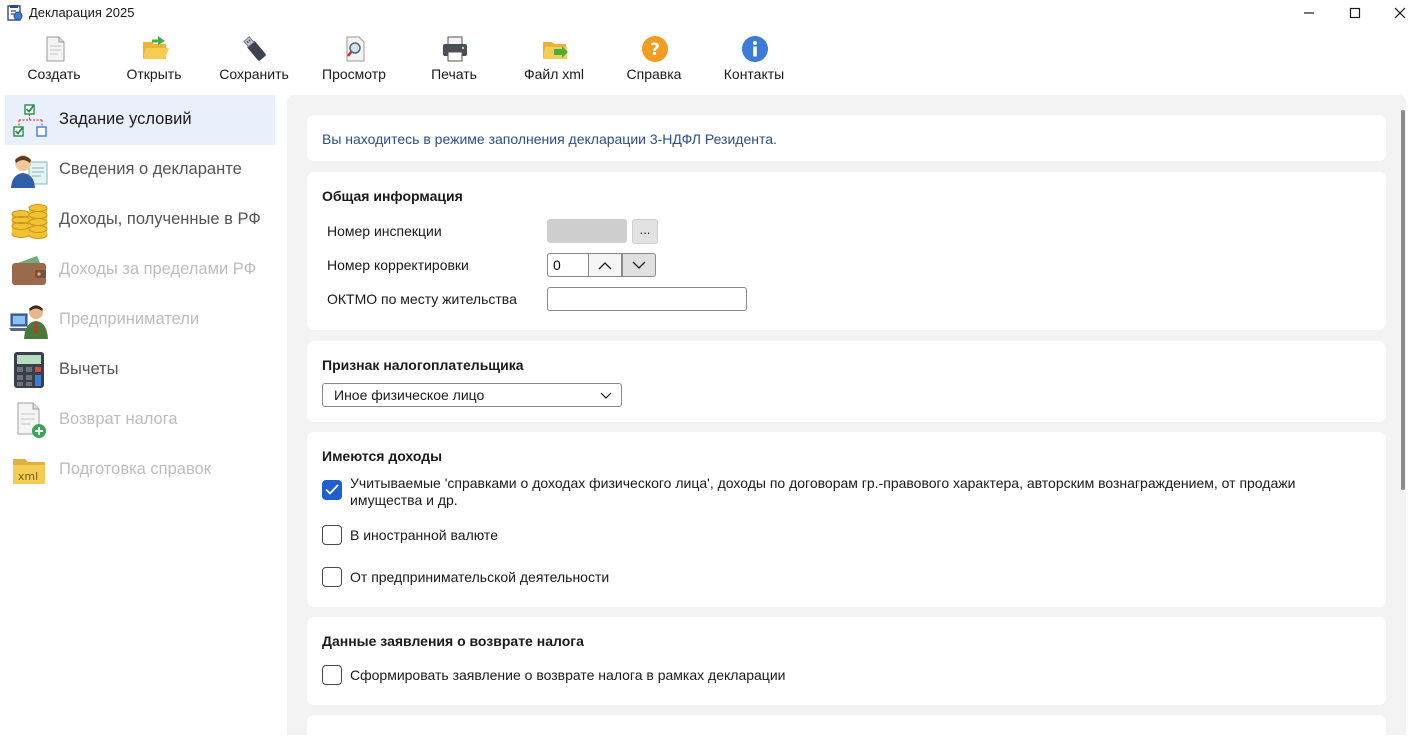 This screenshot has height=745, width=1417. Describe the element at coordinates (55, 49) in the screenshot. I see `new-document-icon` at that location.